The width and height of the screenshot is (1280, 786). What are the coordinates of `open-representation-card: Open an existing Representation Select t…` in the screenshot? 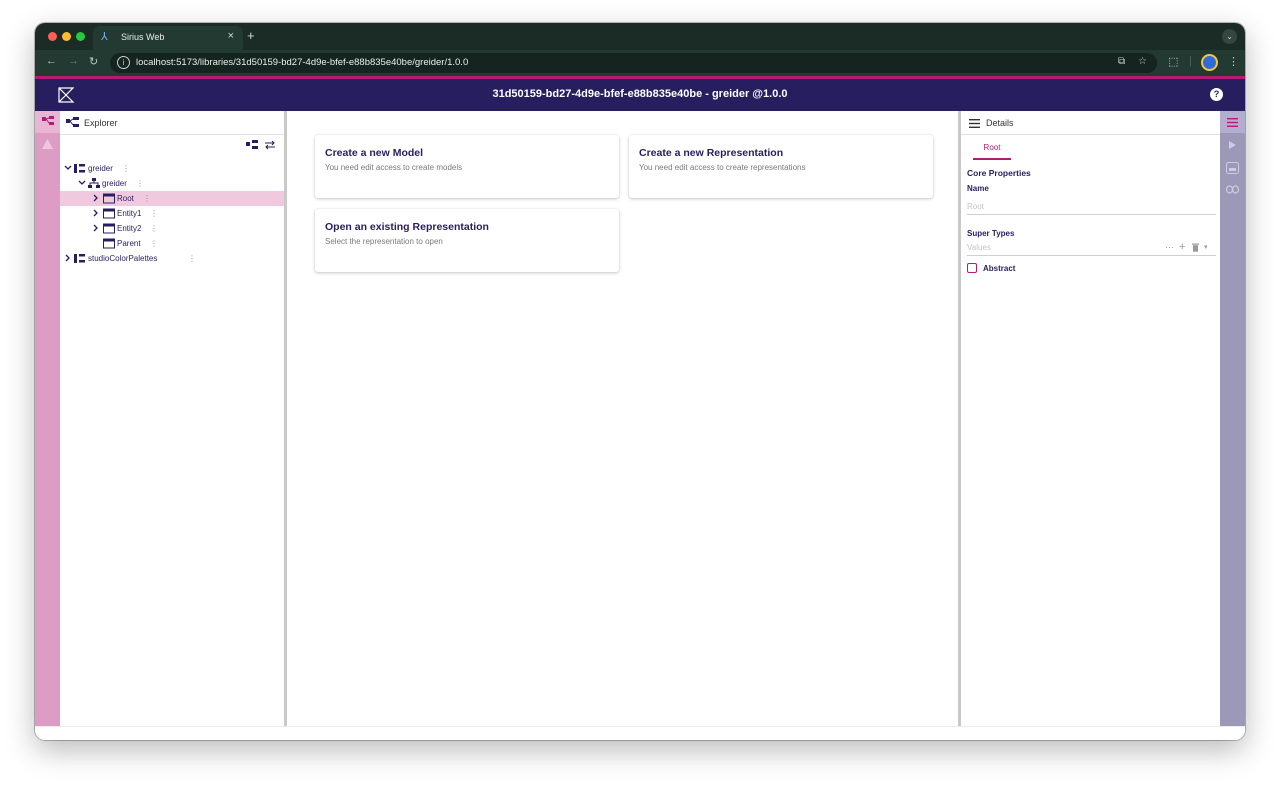 It's located at (467, 240).